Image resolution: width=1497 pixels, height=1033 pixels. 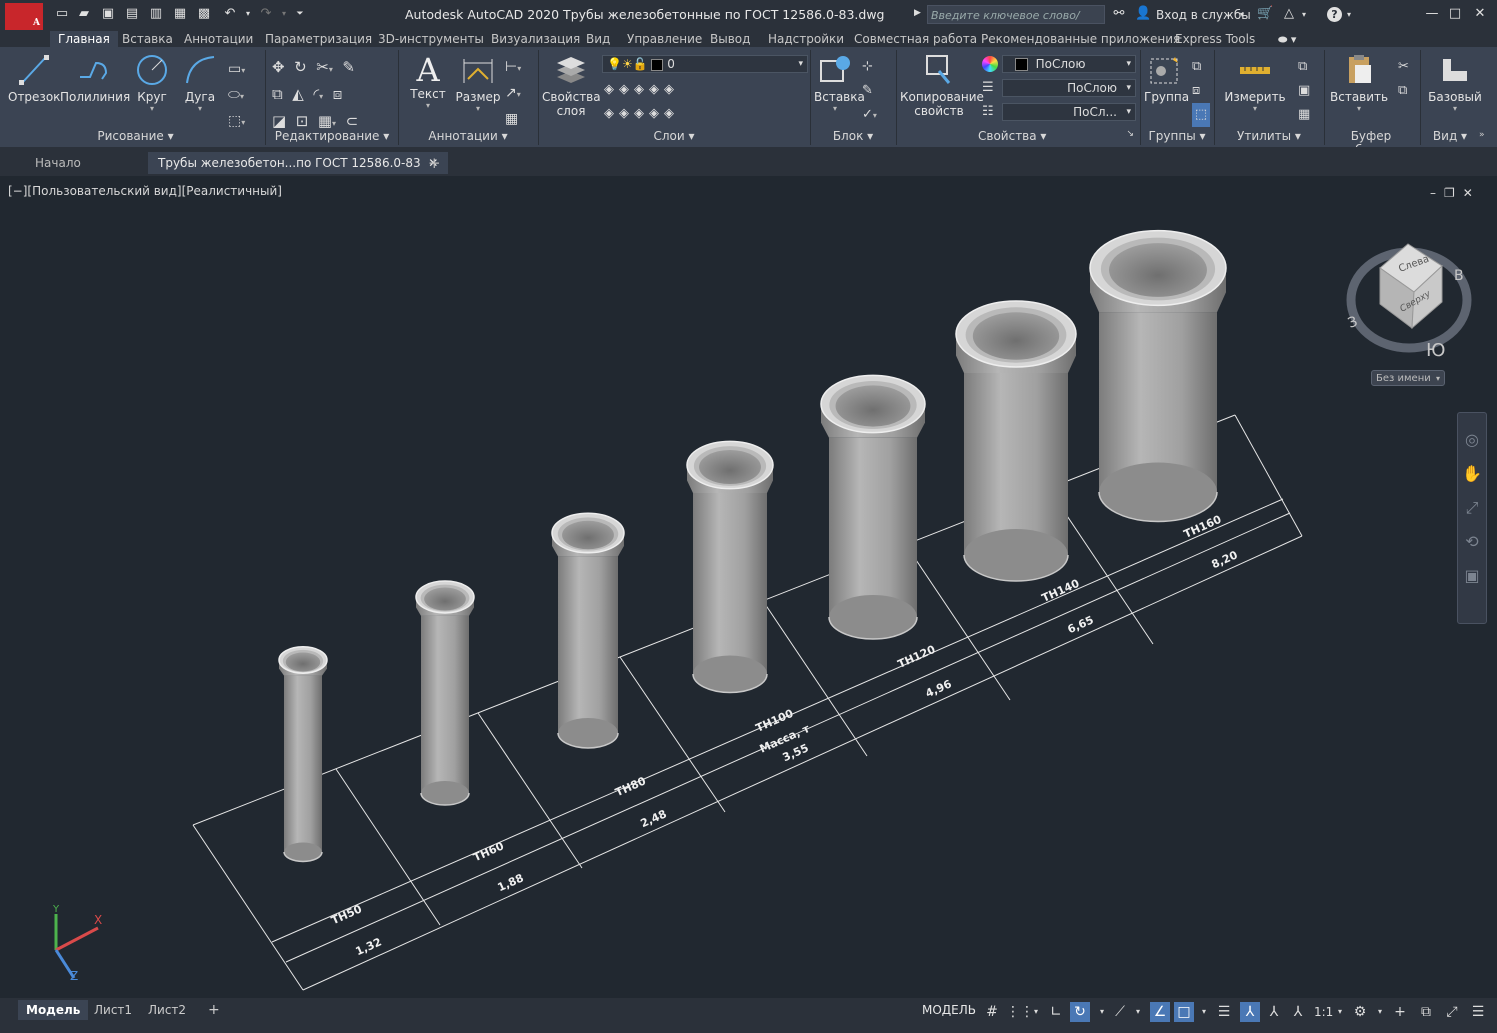 I want to click on base-view-button: Базовый ▾, so click(x=1455, y=83).